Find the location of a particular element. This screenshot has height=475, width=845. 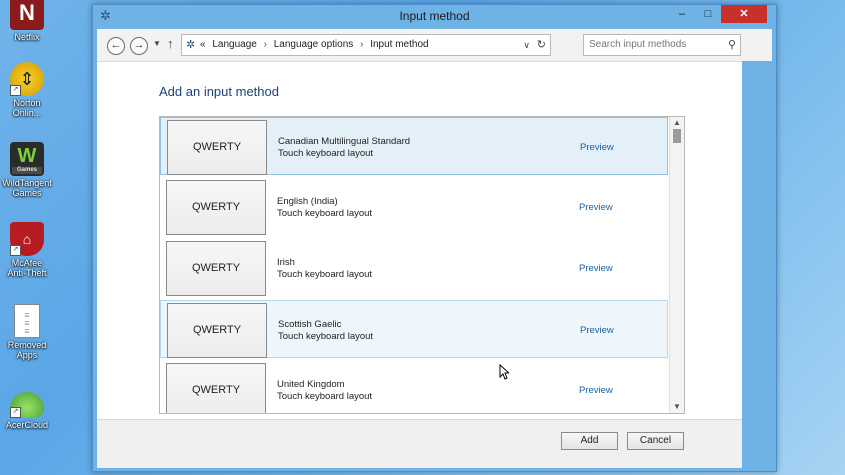

scroll-up-icon: ▲ is located at coordinates (677, 123).